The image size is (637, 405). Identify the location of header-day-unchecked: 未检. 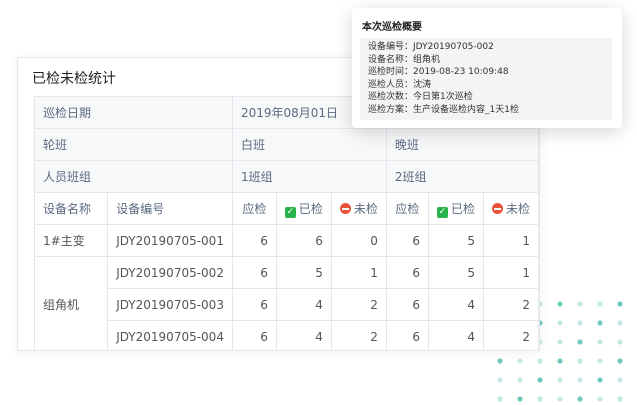
(358, 208).